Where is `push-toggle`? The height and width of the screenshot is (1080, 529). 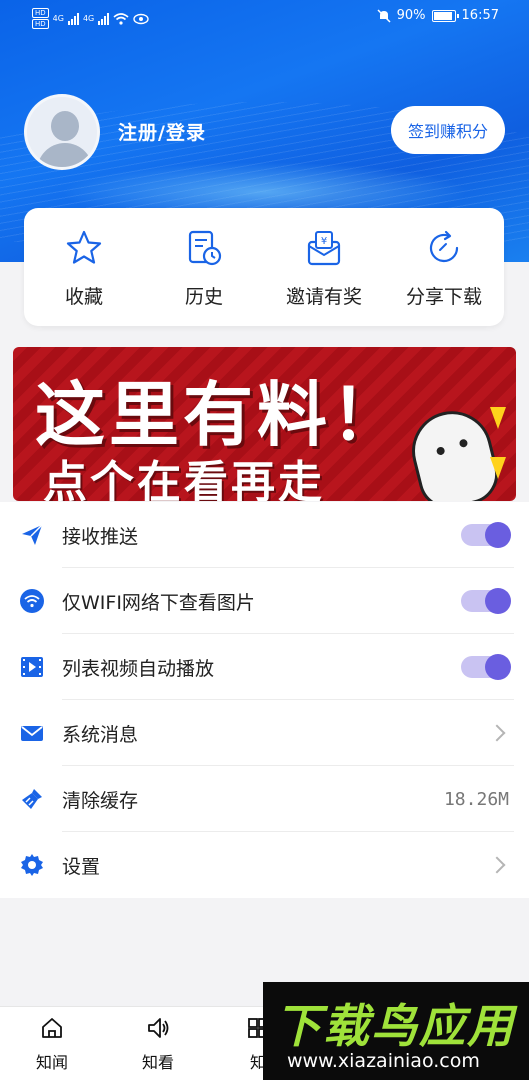 push-toggle is located at coordinates (486, 535).